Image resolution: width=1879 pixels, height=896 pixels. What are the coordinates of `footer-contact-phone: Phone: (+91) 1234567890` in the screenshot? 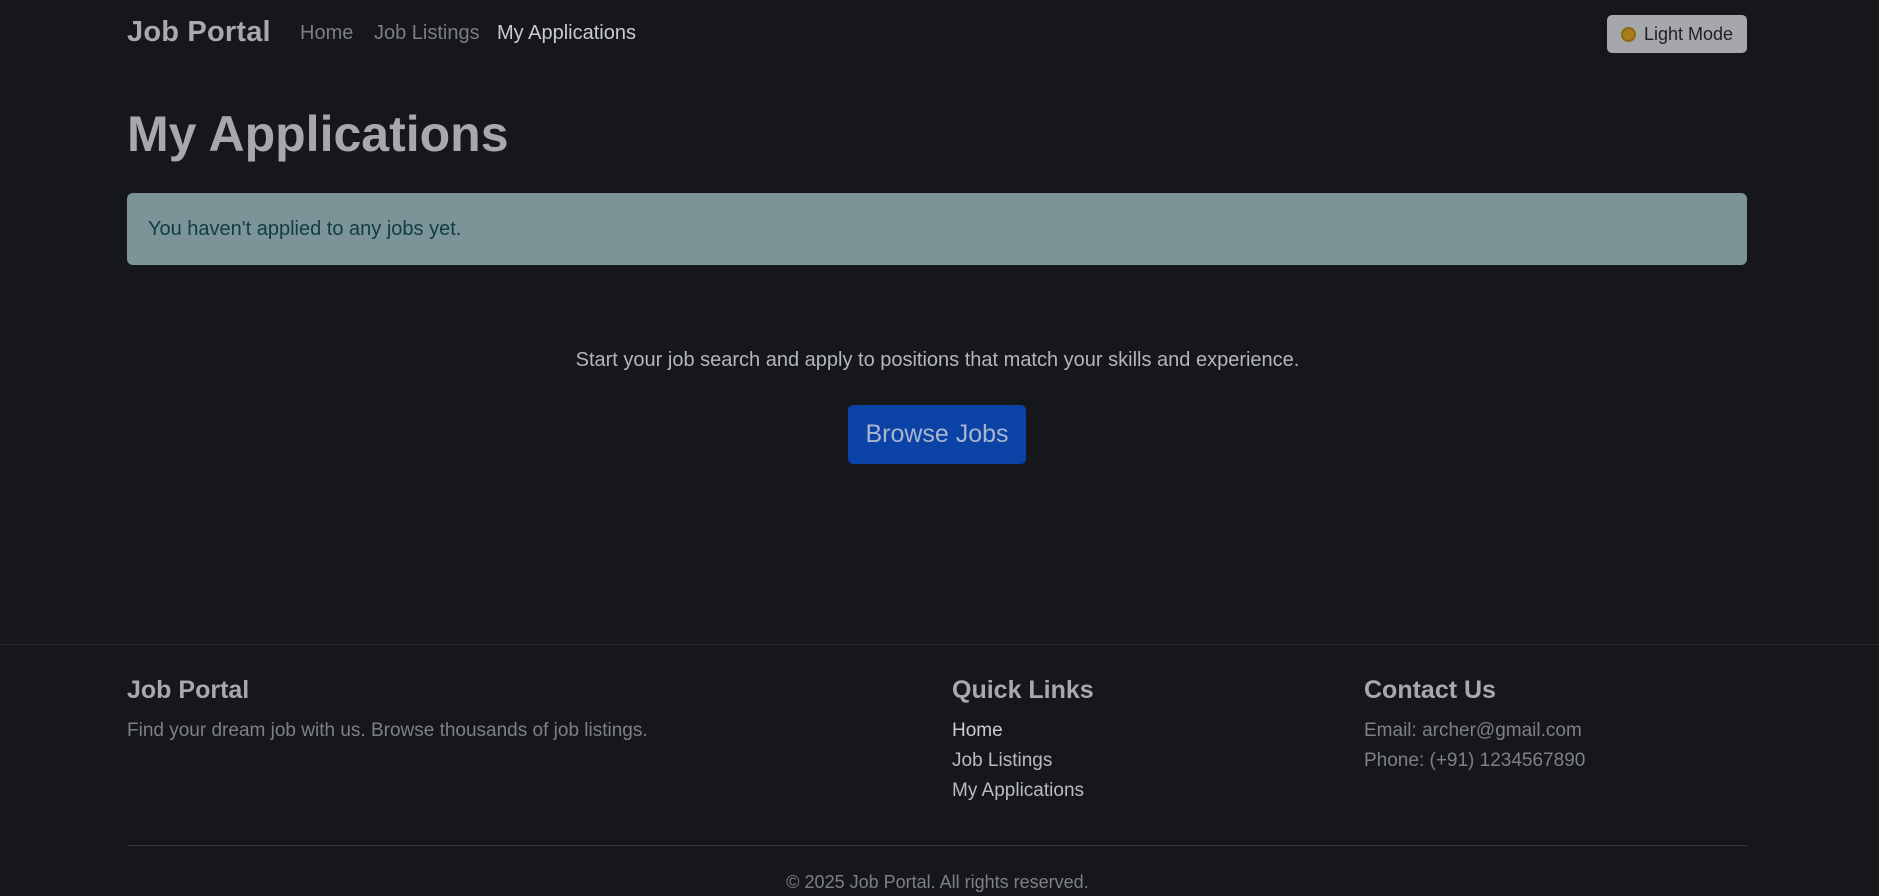 It's located at (1475, 760).